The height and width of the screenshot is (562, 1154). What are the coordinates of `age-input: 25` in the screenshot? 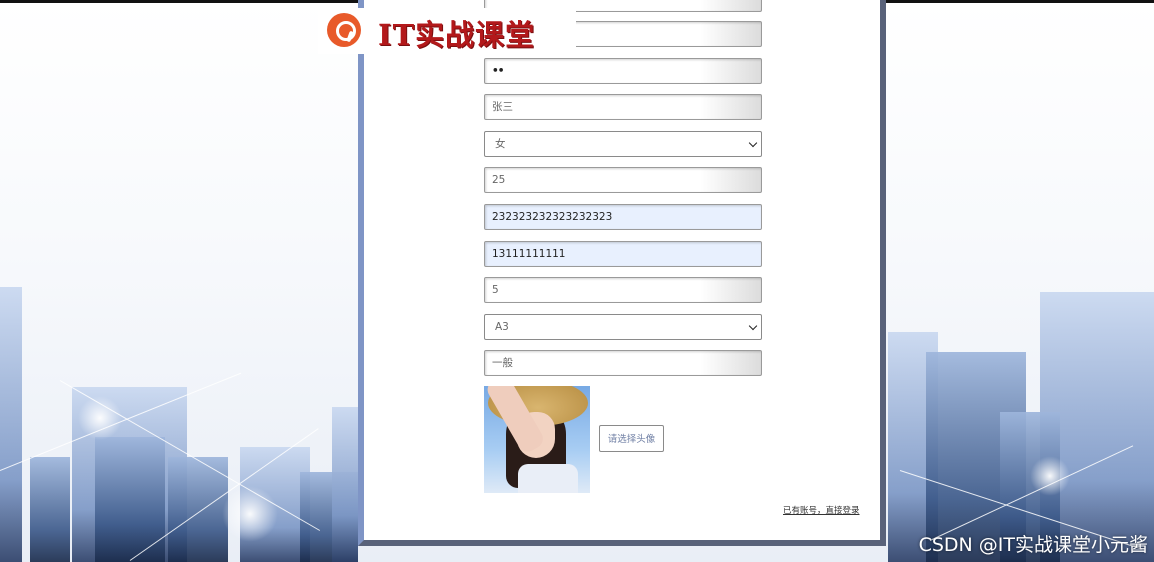 It's located at (623, 180).